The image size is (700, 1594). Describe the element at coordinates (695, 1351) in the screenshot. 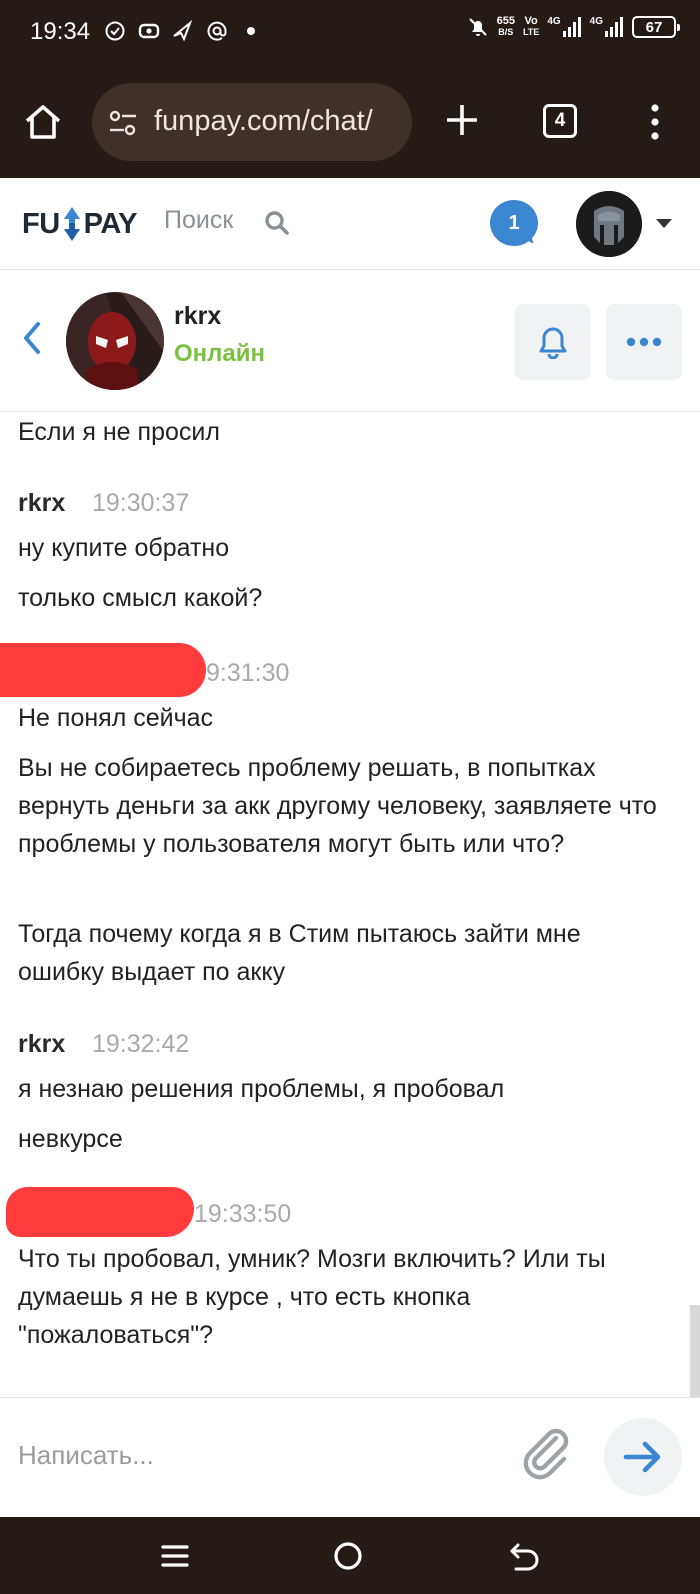

I see `scrollbar-thumb` at that location.